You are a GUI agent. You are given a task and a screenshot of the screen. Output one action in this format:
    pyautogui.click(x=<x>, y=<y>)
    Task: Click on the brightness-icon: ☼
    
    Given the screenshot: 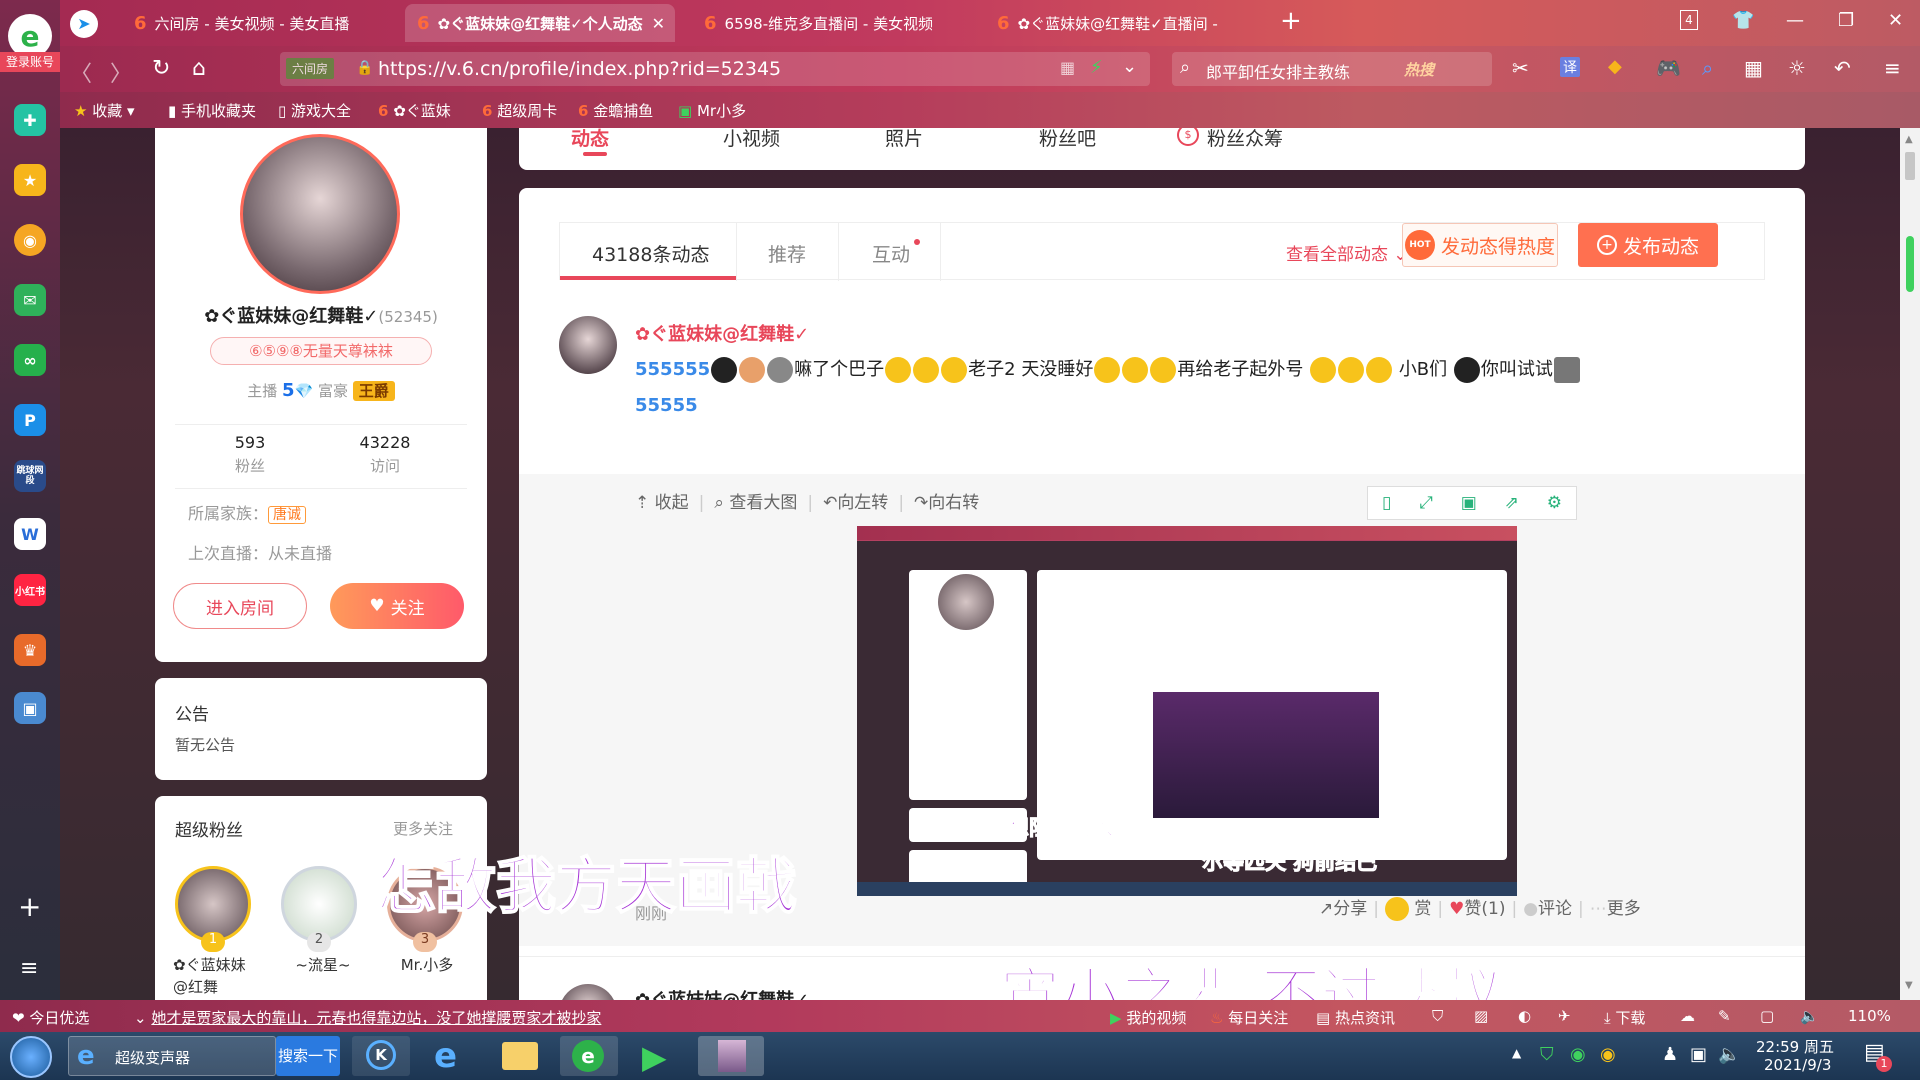 What is the action you would take?
    pyautogui.click(x=1797, y=68)
    